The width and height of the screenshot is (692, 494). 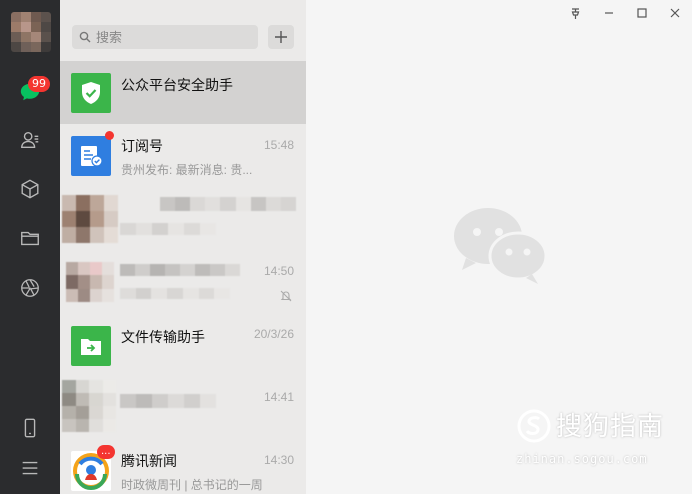 I want to click on conversation-item-blurred: 14:41, so click(x=183, y=407).